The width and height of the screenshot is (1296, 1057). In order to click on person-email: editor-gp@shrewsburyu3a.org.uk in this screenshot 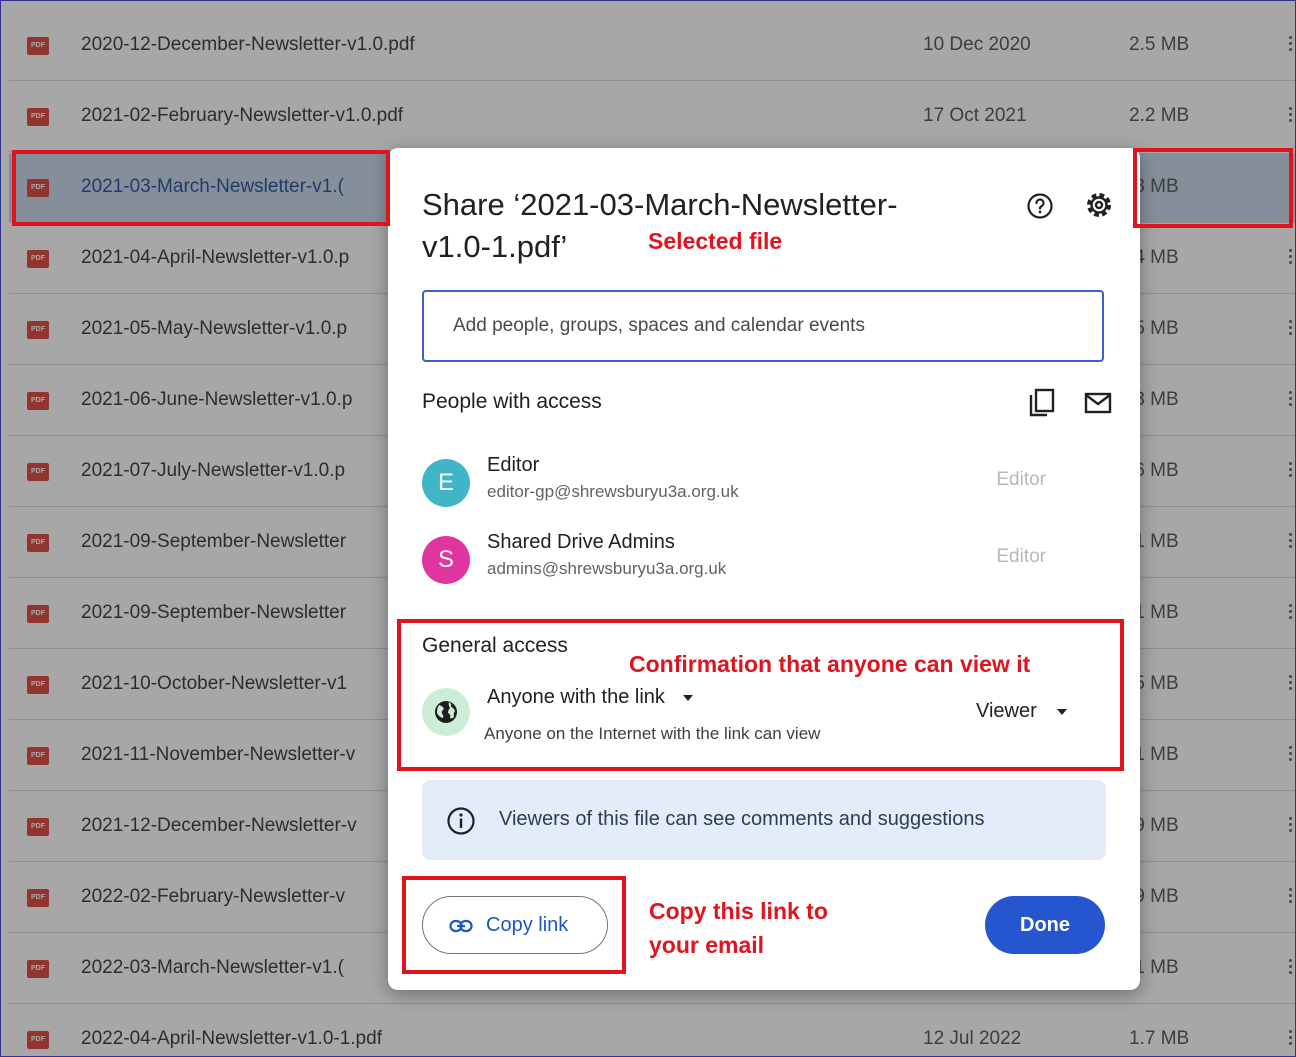, I will do `click(613, 491)`.